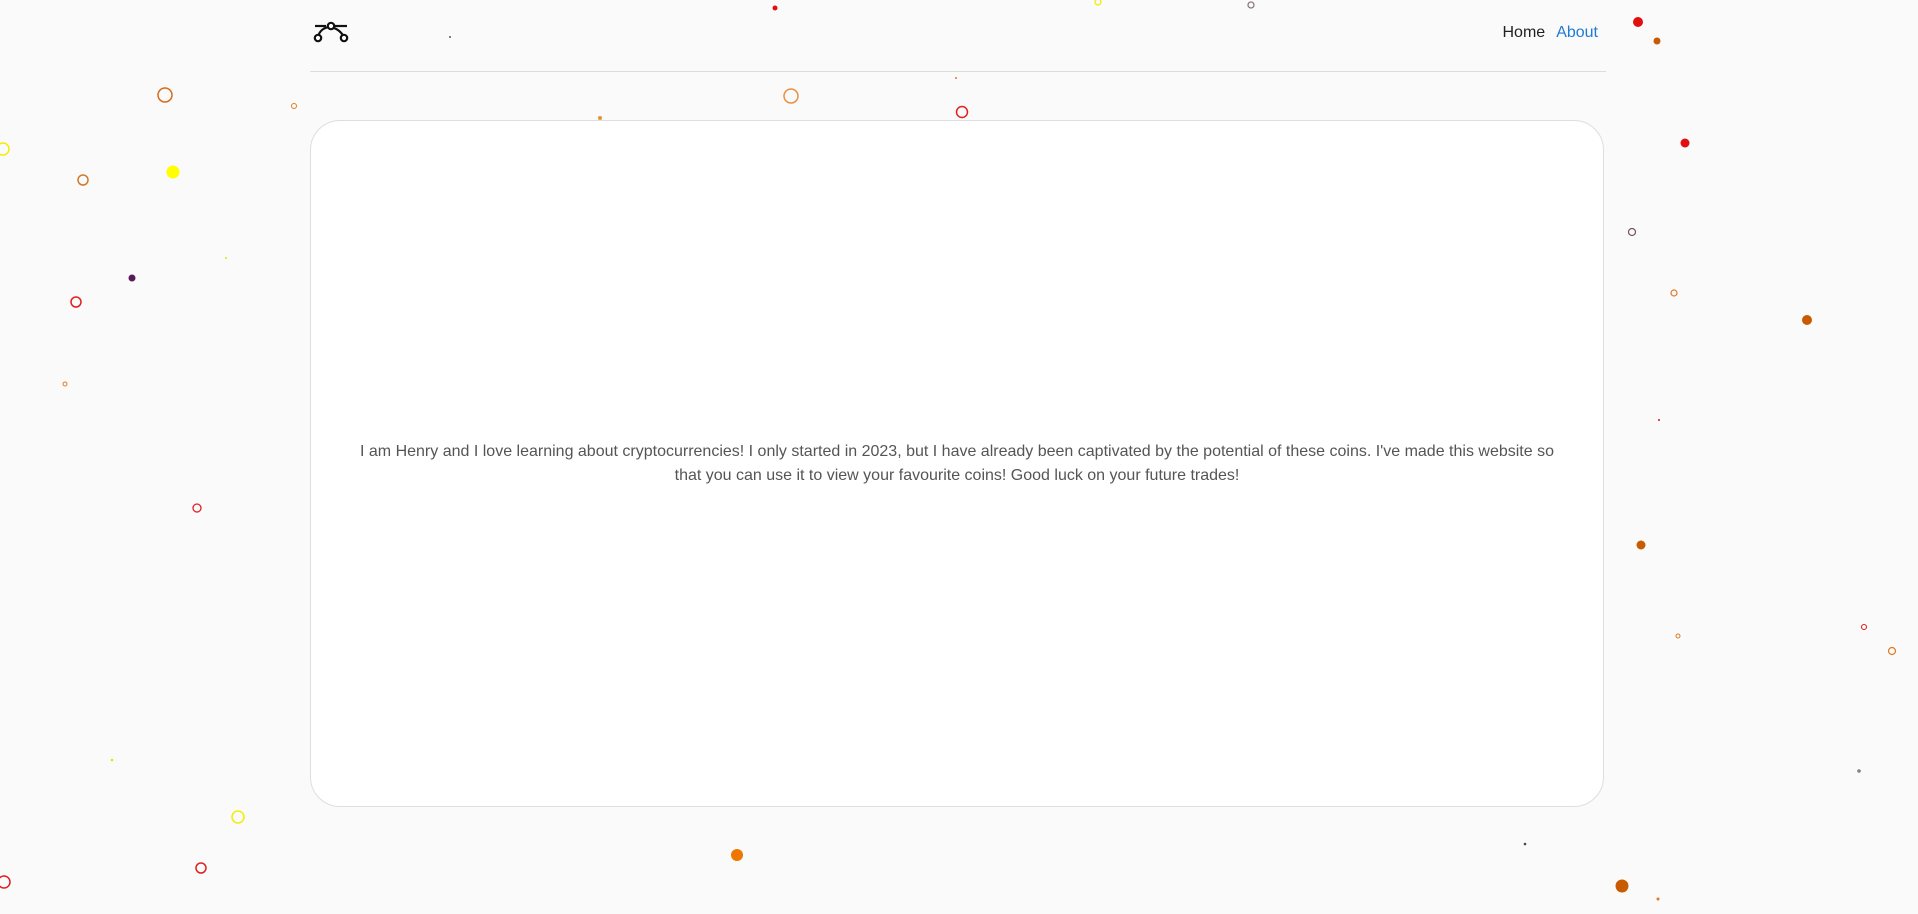 The height and width of the screenshot is (914, 1918). I want to click on navbar: Home About, so click(958, 36).